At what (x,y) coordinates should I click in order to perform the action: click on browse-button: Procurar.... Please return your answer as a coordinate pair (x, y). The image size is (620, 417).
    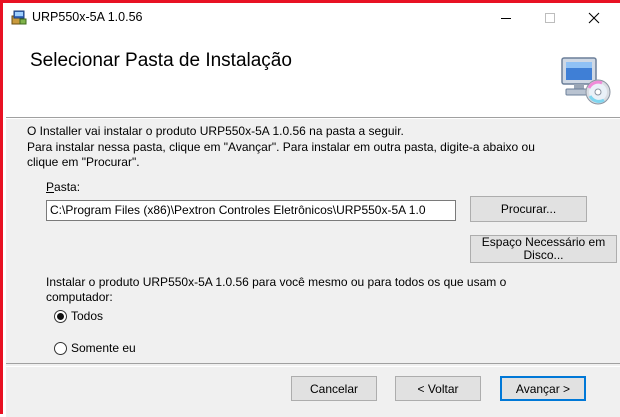
    Looking at the image, I should click on (528, 209).